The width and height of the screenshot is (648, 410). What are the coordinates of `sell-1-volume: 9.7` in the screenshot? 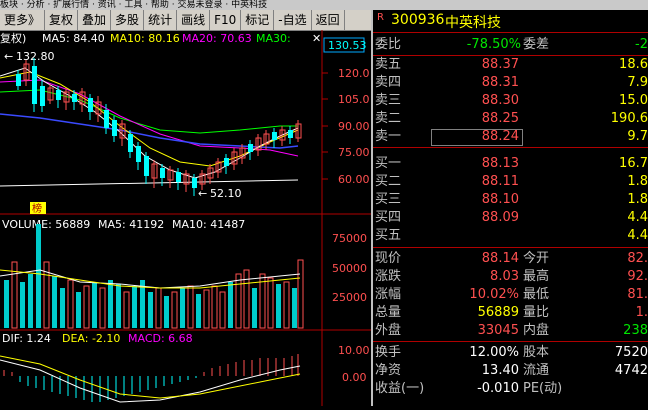 It's located at (637, 136).